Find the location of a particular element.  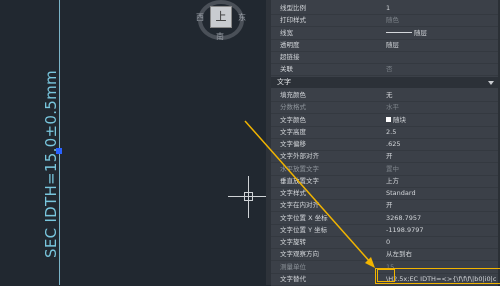

annotation-arrow-line is located at coordinates (308, 192).